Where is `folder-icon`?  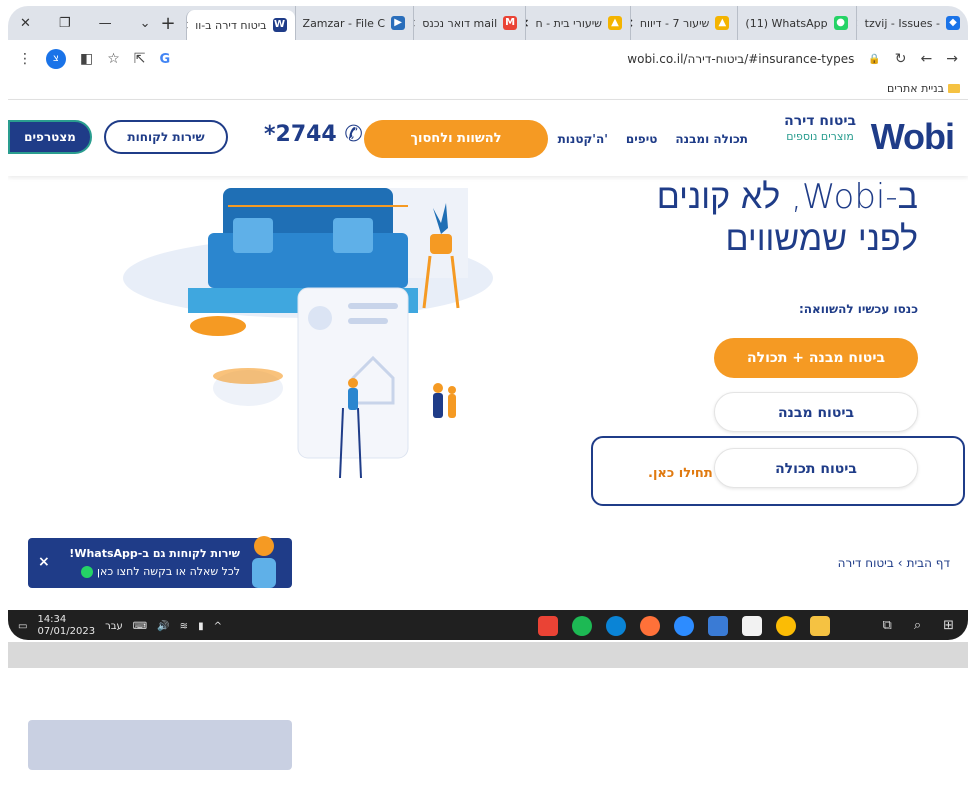 folder-icon is located at coordinates (954, 88).